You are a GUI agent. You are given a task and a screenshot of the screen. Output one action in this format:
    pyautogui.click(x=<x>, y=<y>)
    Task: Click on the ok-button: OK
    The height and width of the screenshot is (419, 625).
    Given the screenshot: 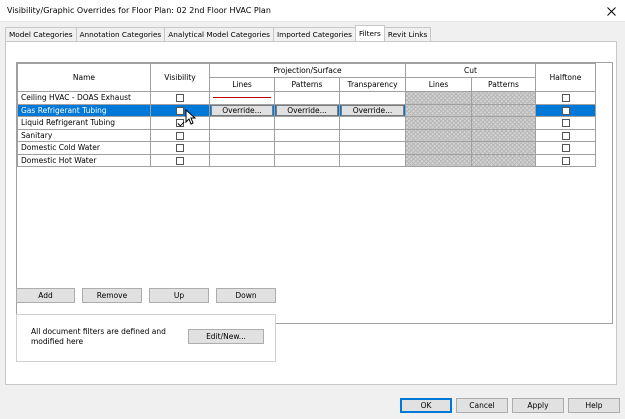 What is the action you would take?
    pyautogui.click(x=426, y=405)
    